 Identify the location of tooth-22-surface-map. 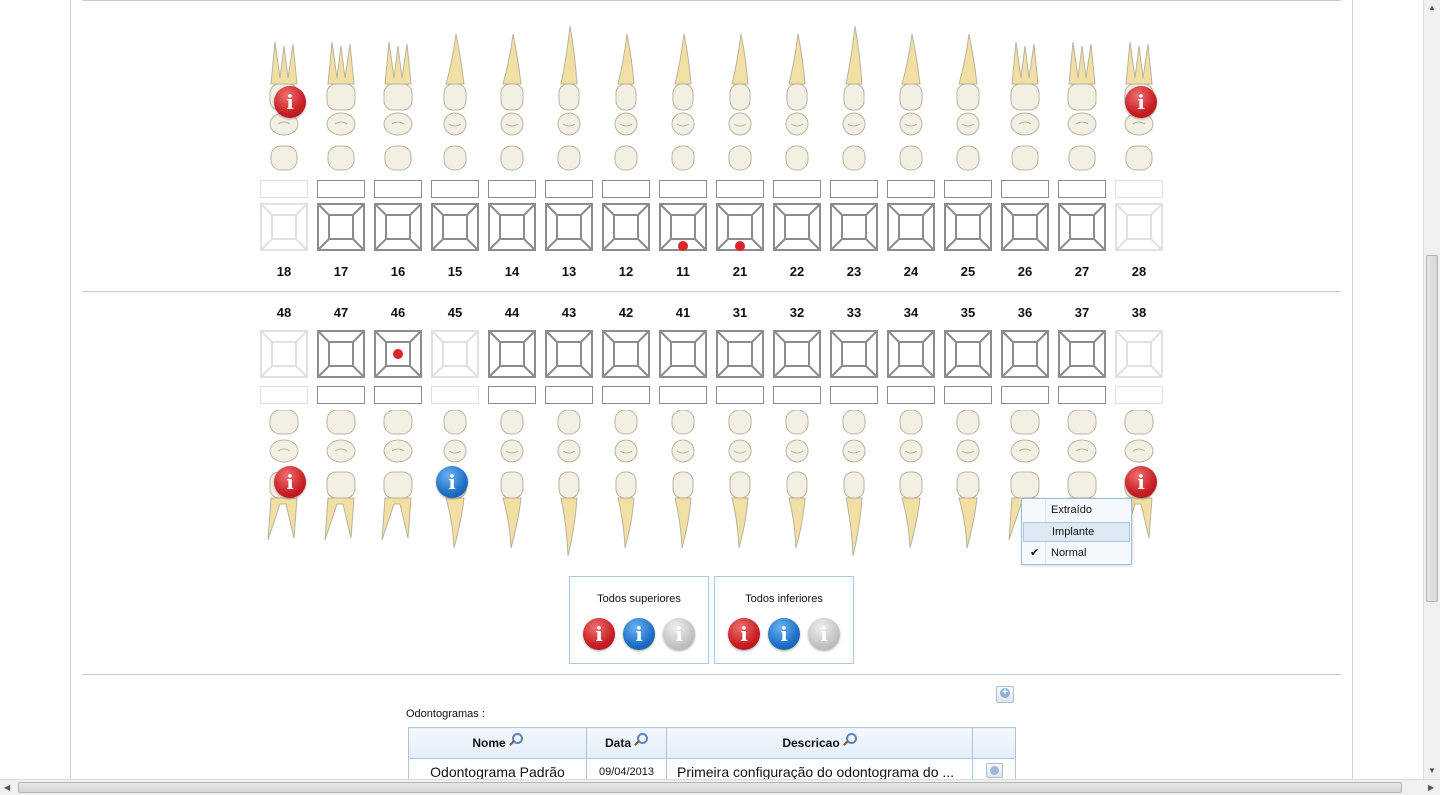
(797, 227).